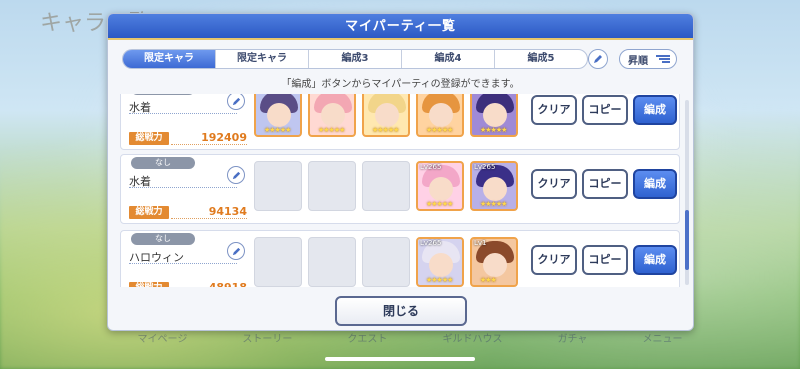 The image size is (800, 369). What do you see at coordinates (662, 339) in the screenshot?
I see `bg-nav-item: メニュー` at bounding box center [662, 339].